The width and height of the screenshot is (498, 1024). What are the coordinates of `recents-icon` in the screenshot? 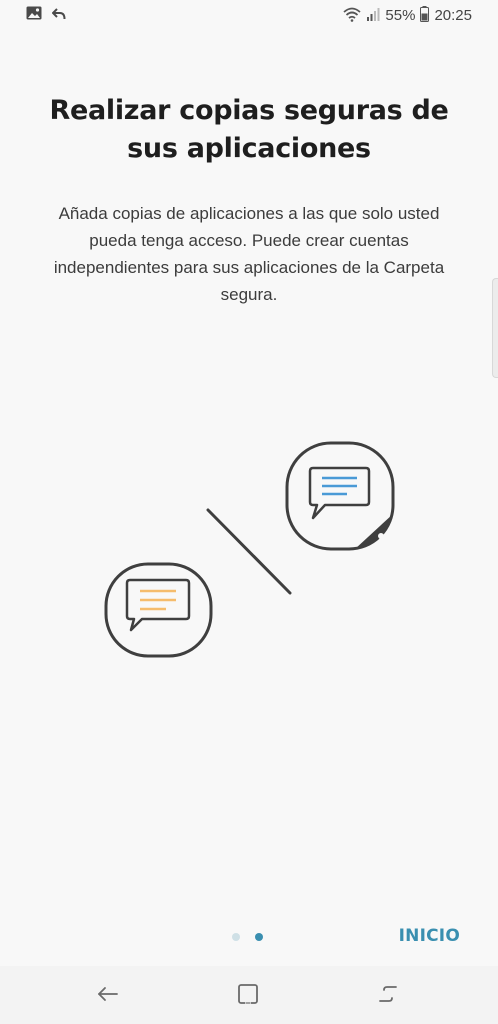 It's located at (388, 996).